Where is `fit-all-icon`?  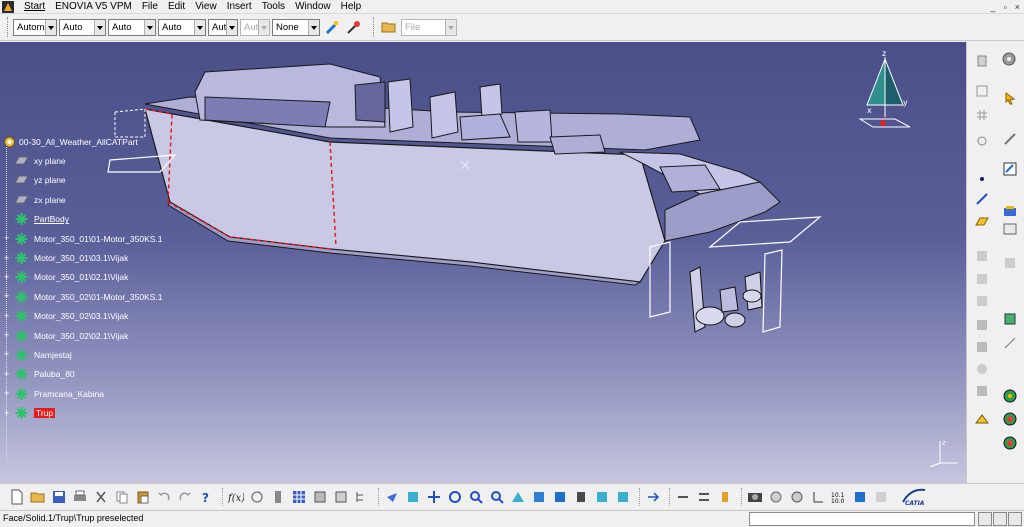
fit-all-icon is located at coordinates (413, 497).